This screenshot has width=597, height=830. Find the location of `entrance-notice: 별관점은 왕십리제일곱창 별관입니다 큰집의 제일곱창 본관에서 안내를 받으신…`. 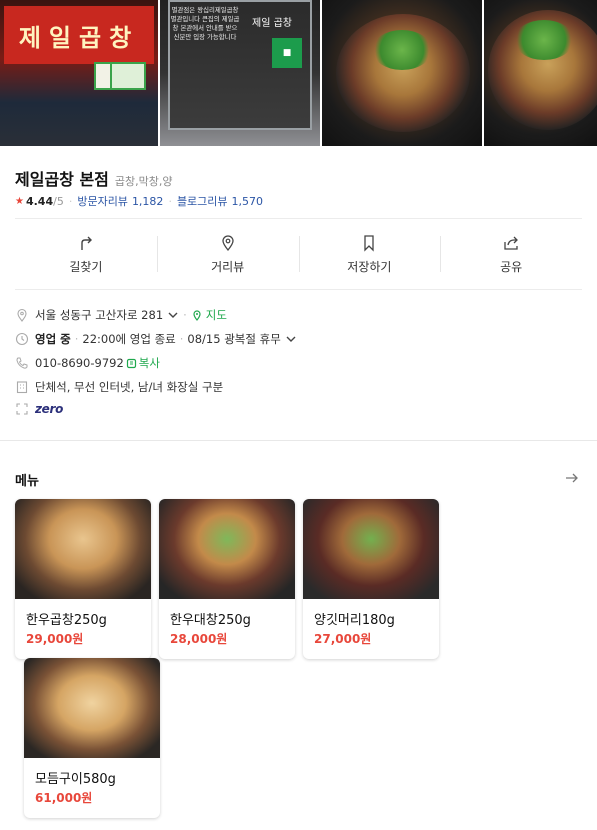

entrance-notice: 별관점은 왕십리제일곱창 별관입니다 큰집의 제일곱창 본관에서 안내를 받으신… is located at coordinates (205, 23).